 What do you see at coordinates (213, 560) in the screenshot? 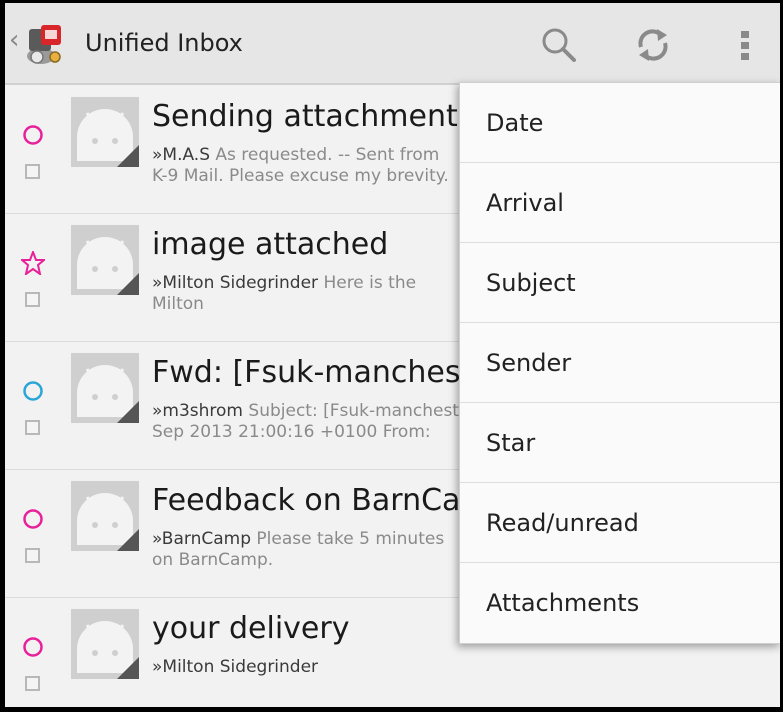
I see `preview-line-2: on BarnCamp.` at bounding box center [213, 560].